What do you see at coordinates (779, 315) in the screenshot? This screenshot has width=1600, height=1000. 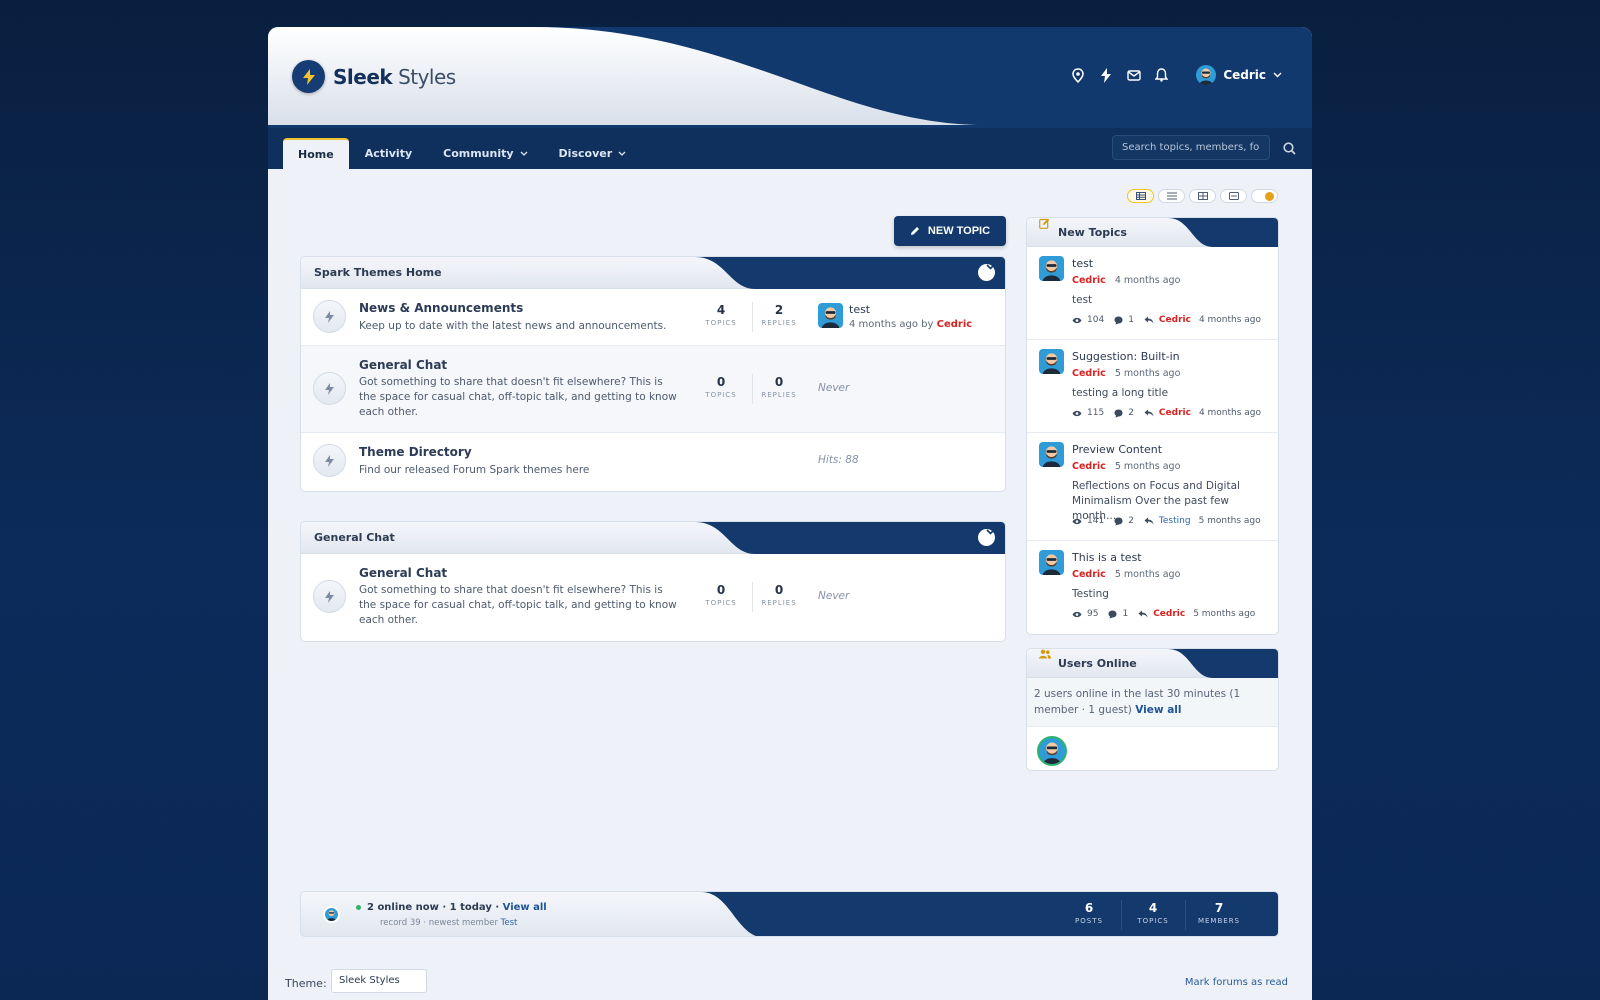 I see `replies-stat: 2 REPLIES` at bounding box center [779, 315].